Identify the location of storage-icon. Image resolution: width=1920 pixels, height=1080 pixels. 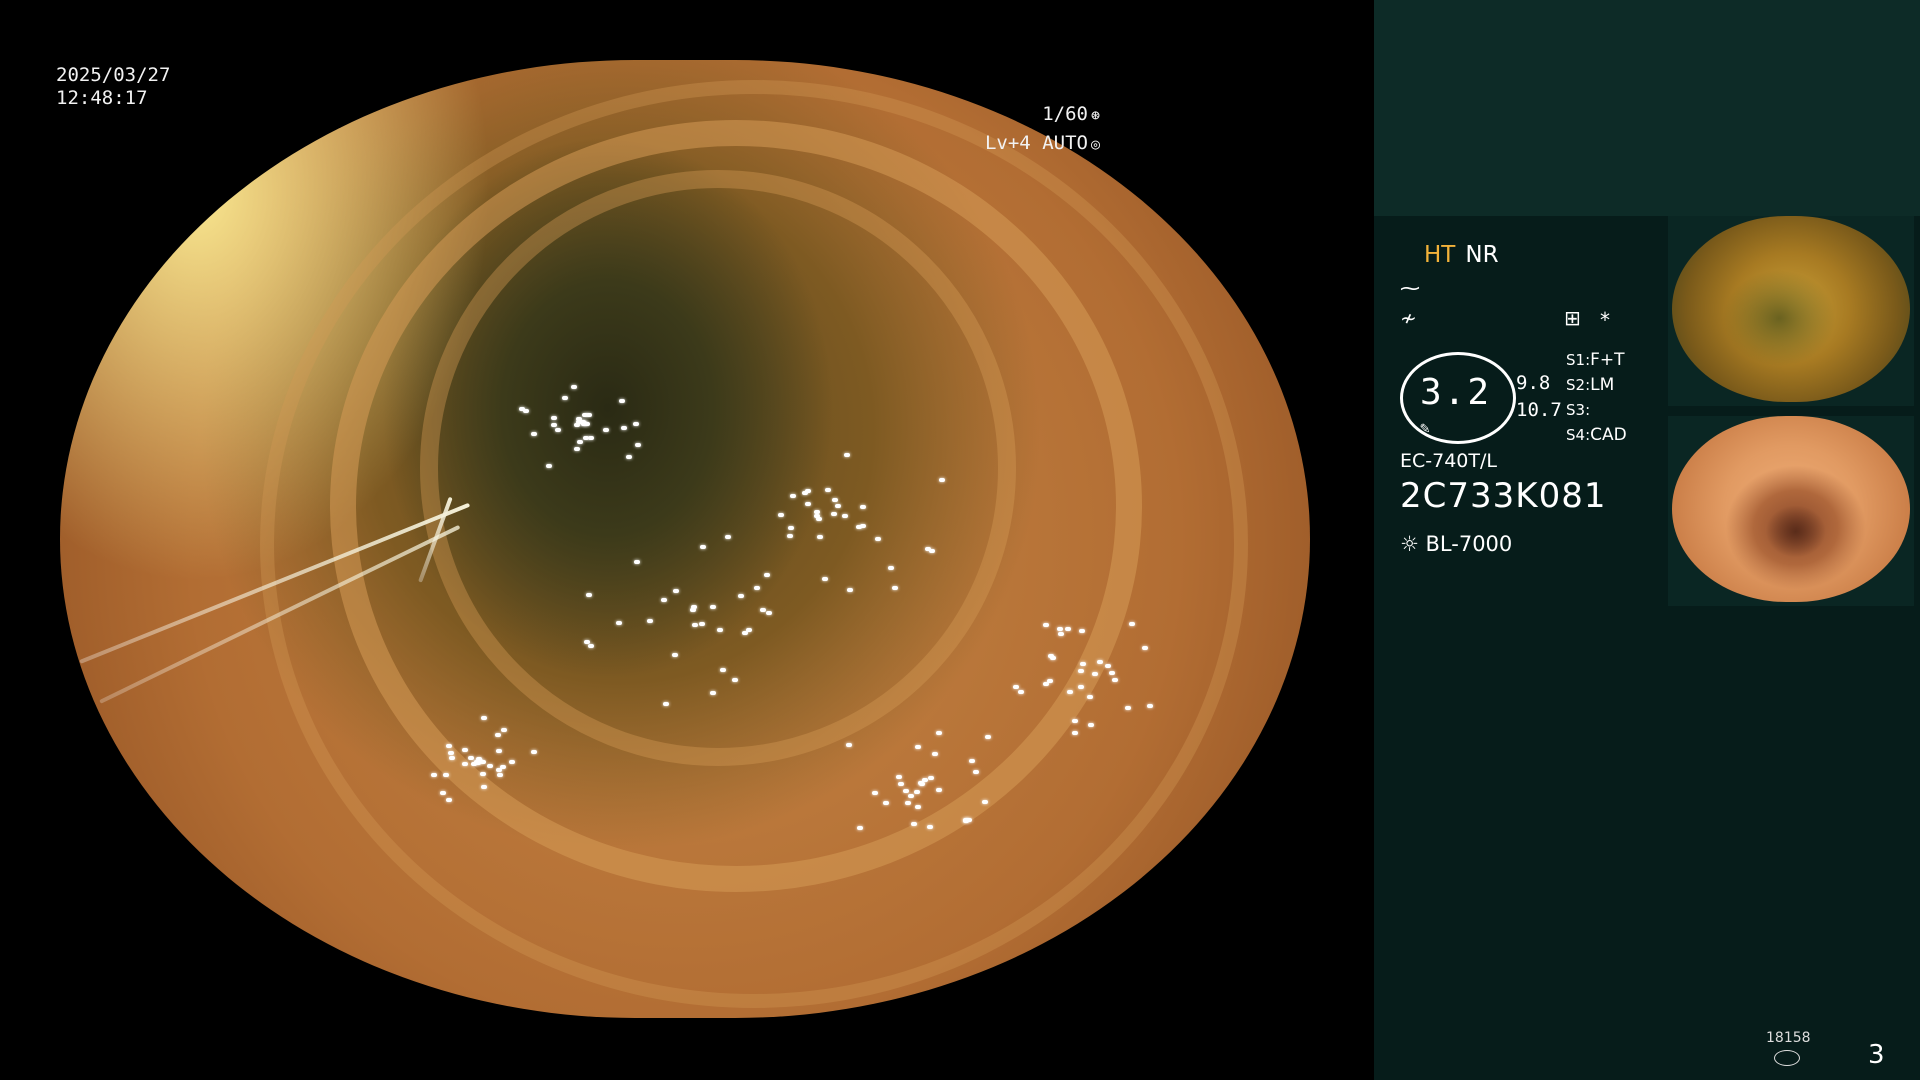
(1787, 1058).